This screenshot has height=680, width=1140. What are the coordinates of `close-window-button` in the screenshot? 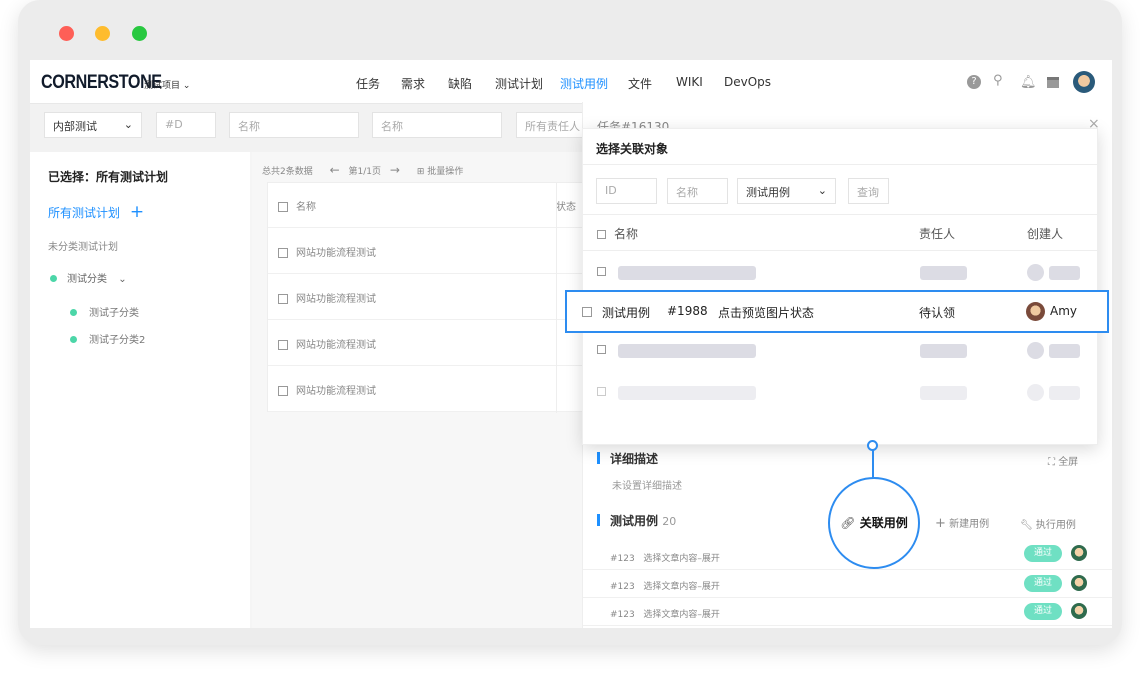 It's located at (66, 33).